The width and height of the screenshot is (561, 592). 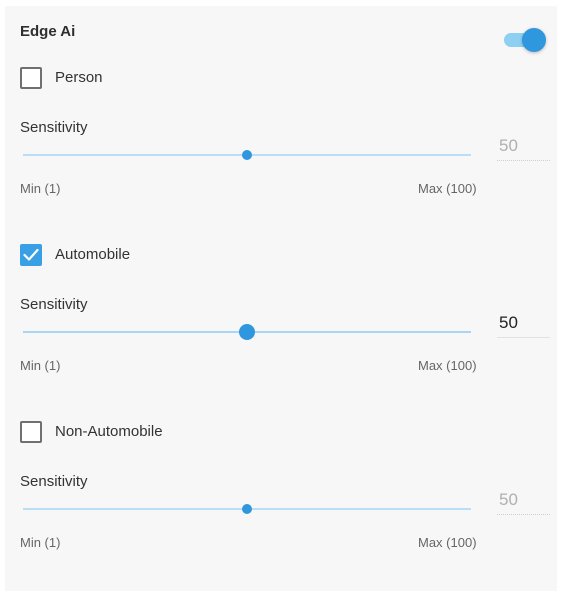 What do you see at coordinates (31, 78) in the screenshot?
I see `person-checkbox` at bounding box center [31, 78].